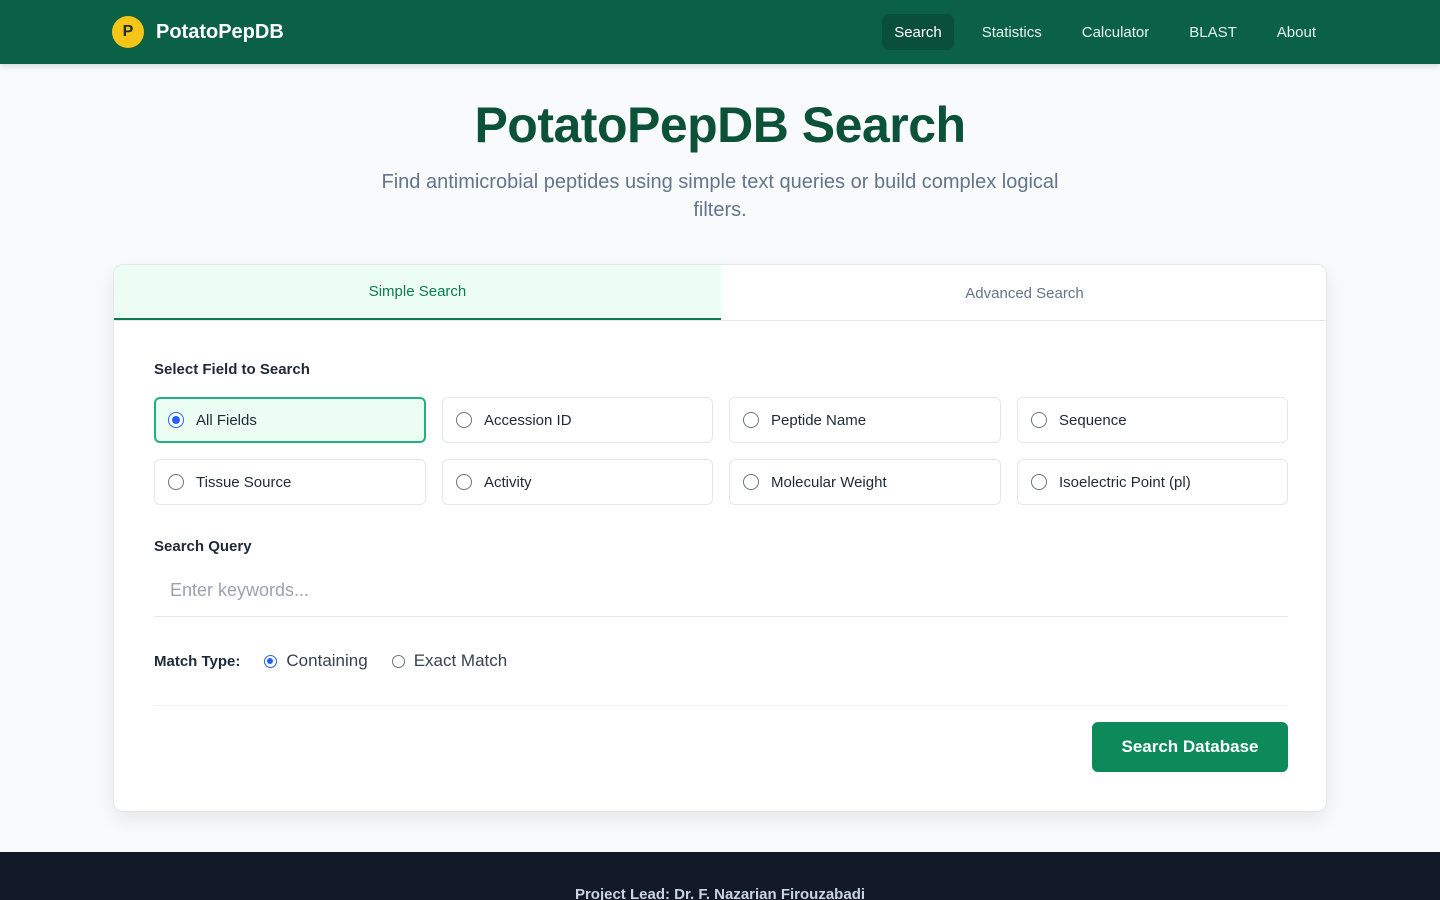  Describe the element at coordinates (244, 482) in the screenshot. I see `field-option-label: Tissue Source` at that location.